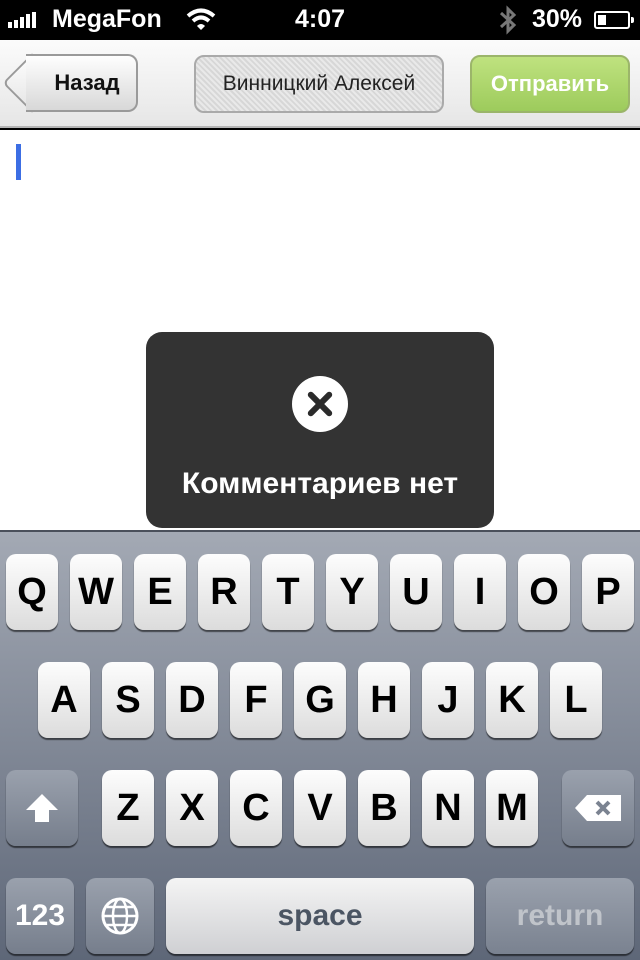 The height and width of the screenshot is (960, 640). Describe the element at coordinates (107, 19) in the screenshot. I see `carrier-name: MegaFon` at that location.